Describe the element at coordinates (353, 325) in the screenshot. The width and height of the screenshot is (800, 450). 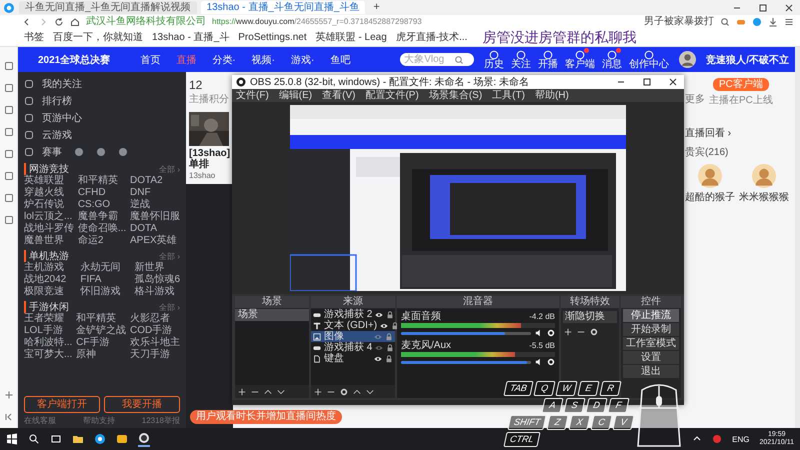
I see `source-item: 文本 (GDI+)` at that location.